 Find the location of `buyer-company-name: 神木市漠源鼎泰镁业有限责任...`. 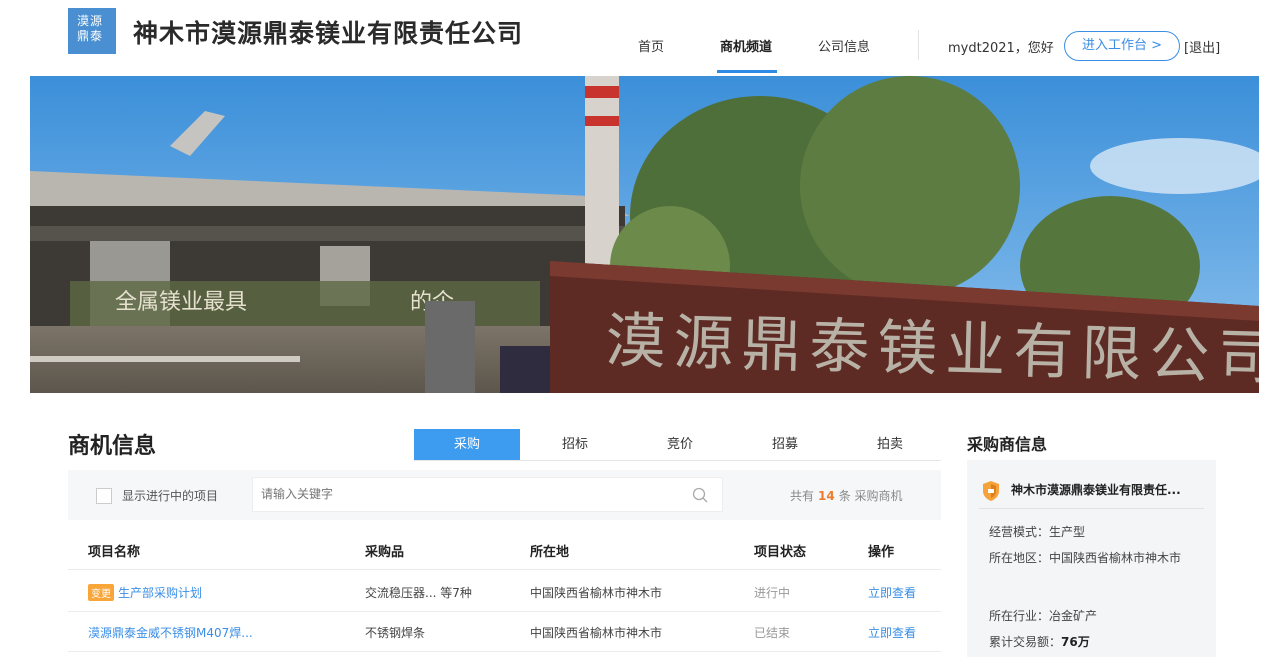

buyer-company-name: 神木市漠源鼎泰镁业有限责任... is located at coordinates (1096, 489).